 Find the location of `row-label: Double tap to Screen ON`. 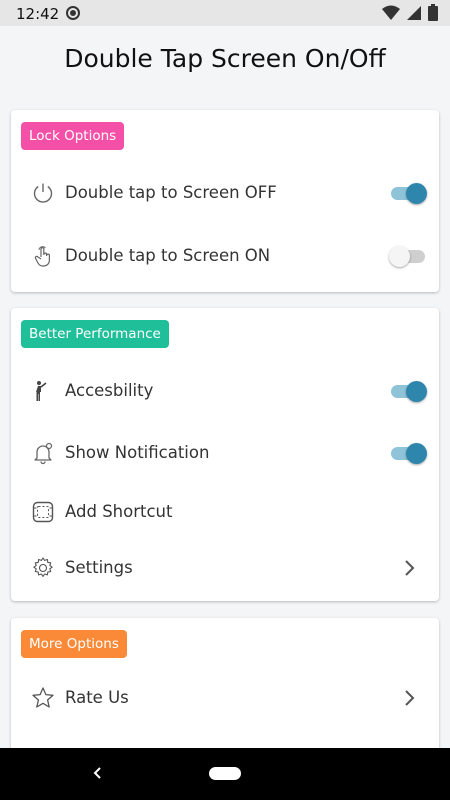

row-label: Double tap to Screen ON is located at coordinates (168, 255).